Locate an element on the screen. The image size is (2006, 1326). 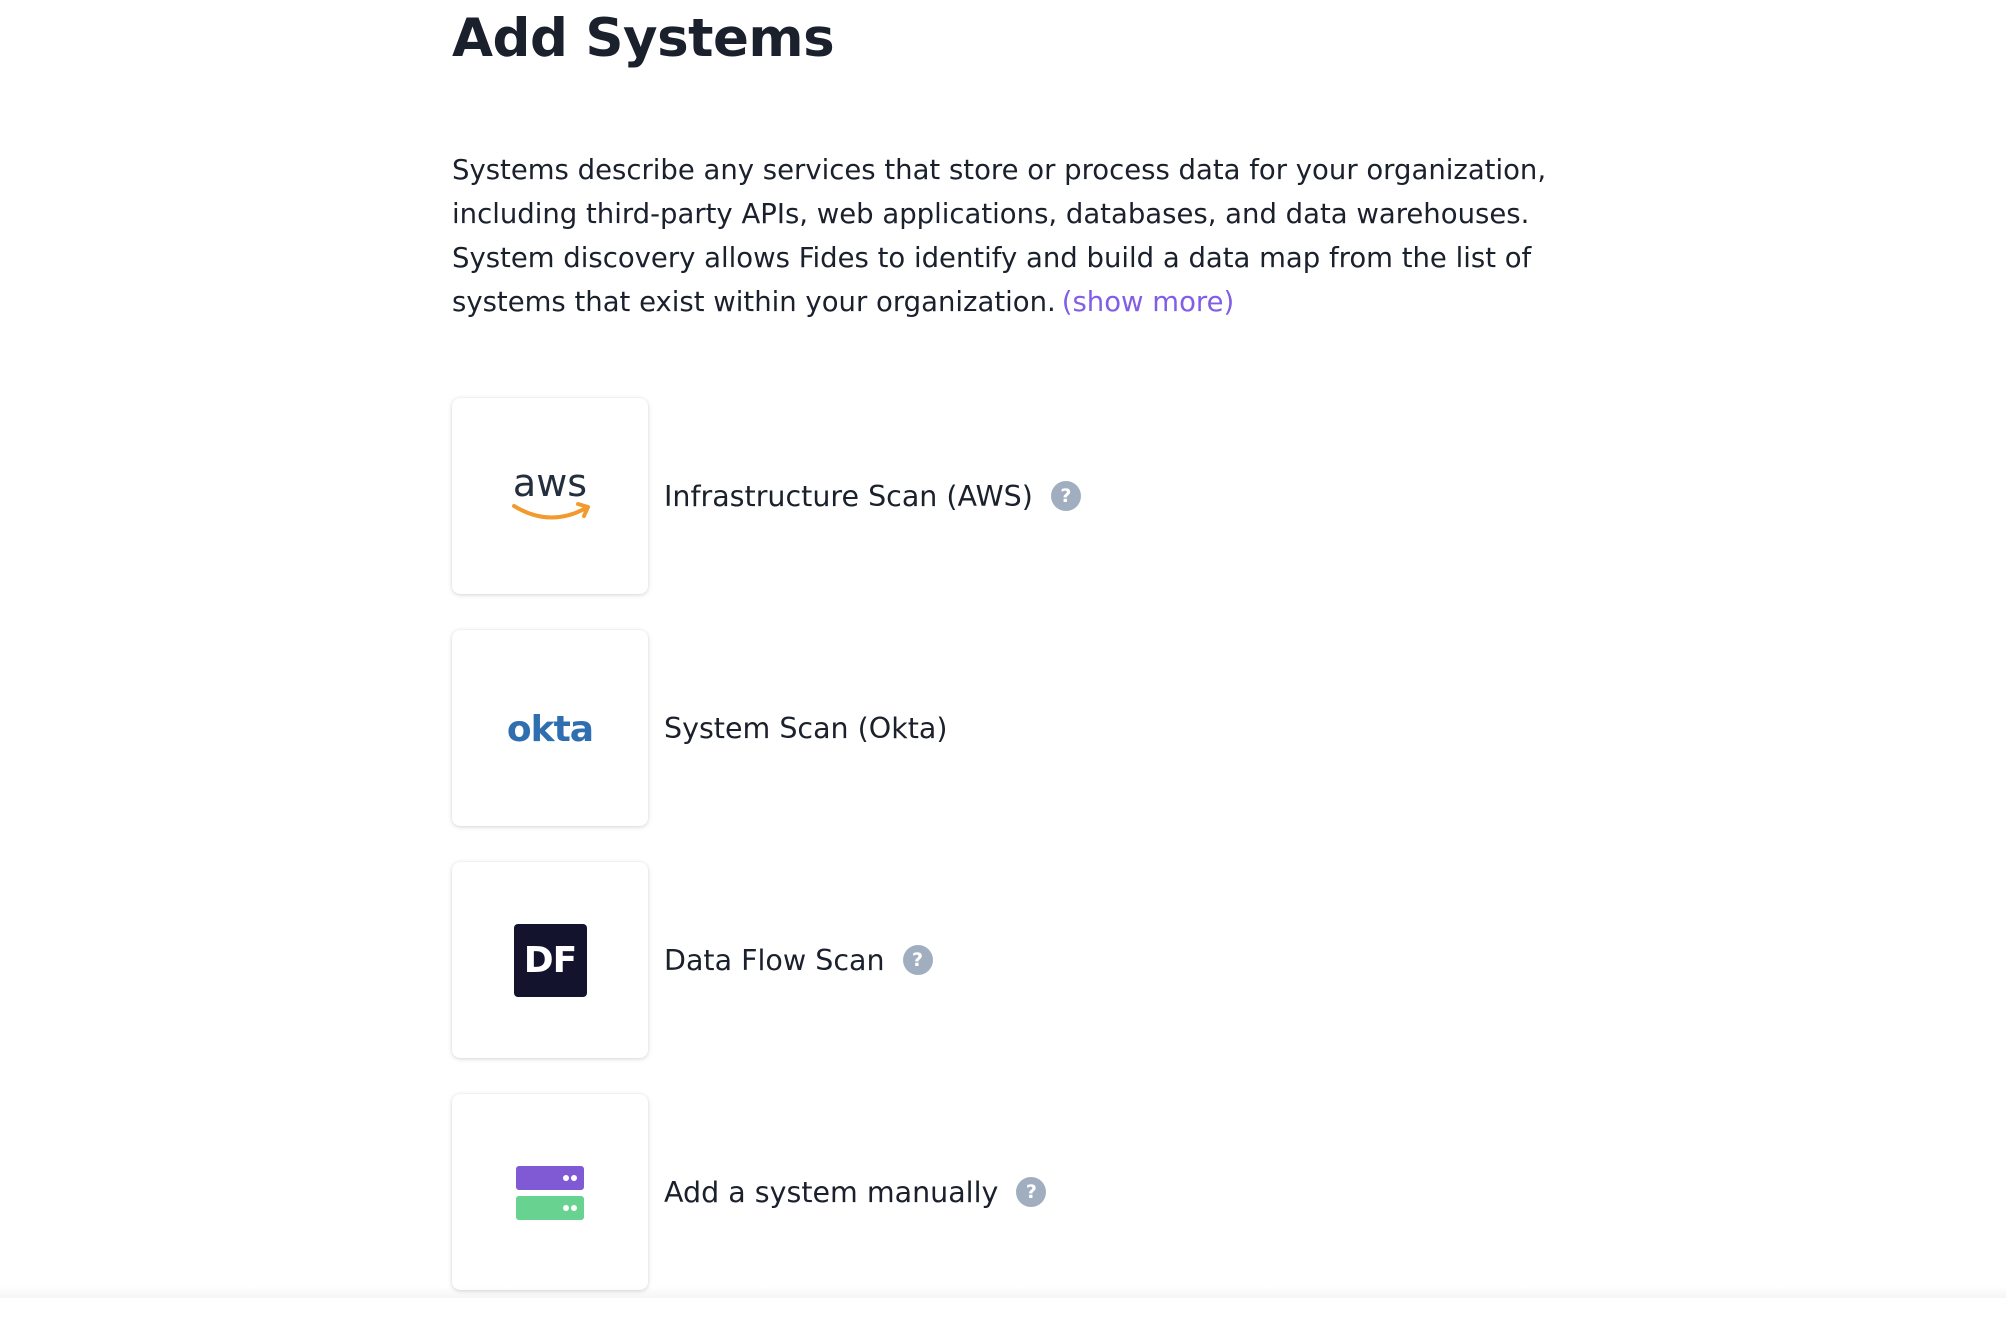
option-label: Add a system manually is located at coordinates (831, 1192).